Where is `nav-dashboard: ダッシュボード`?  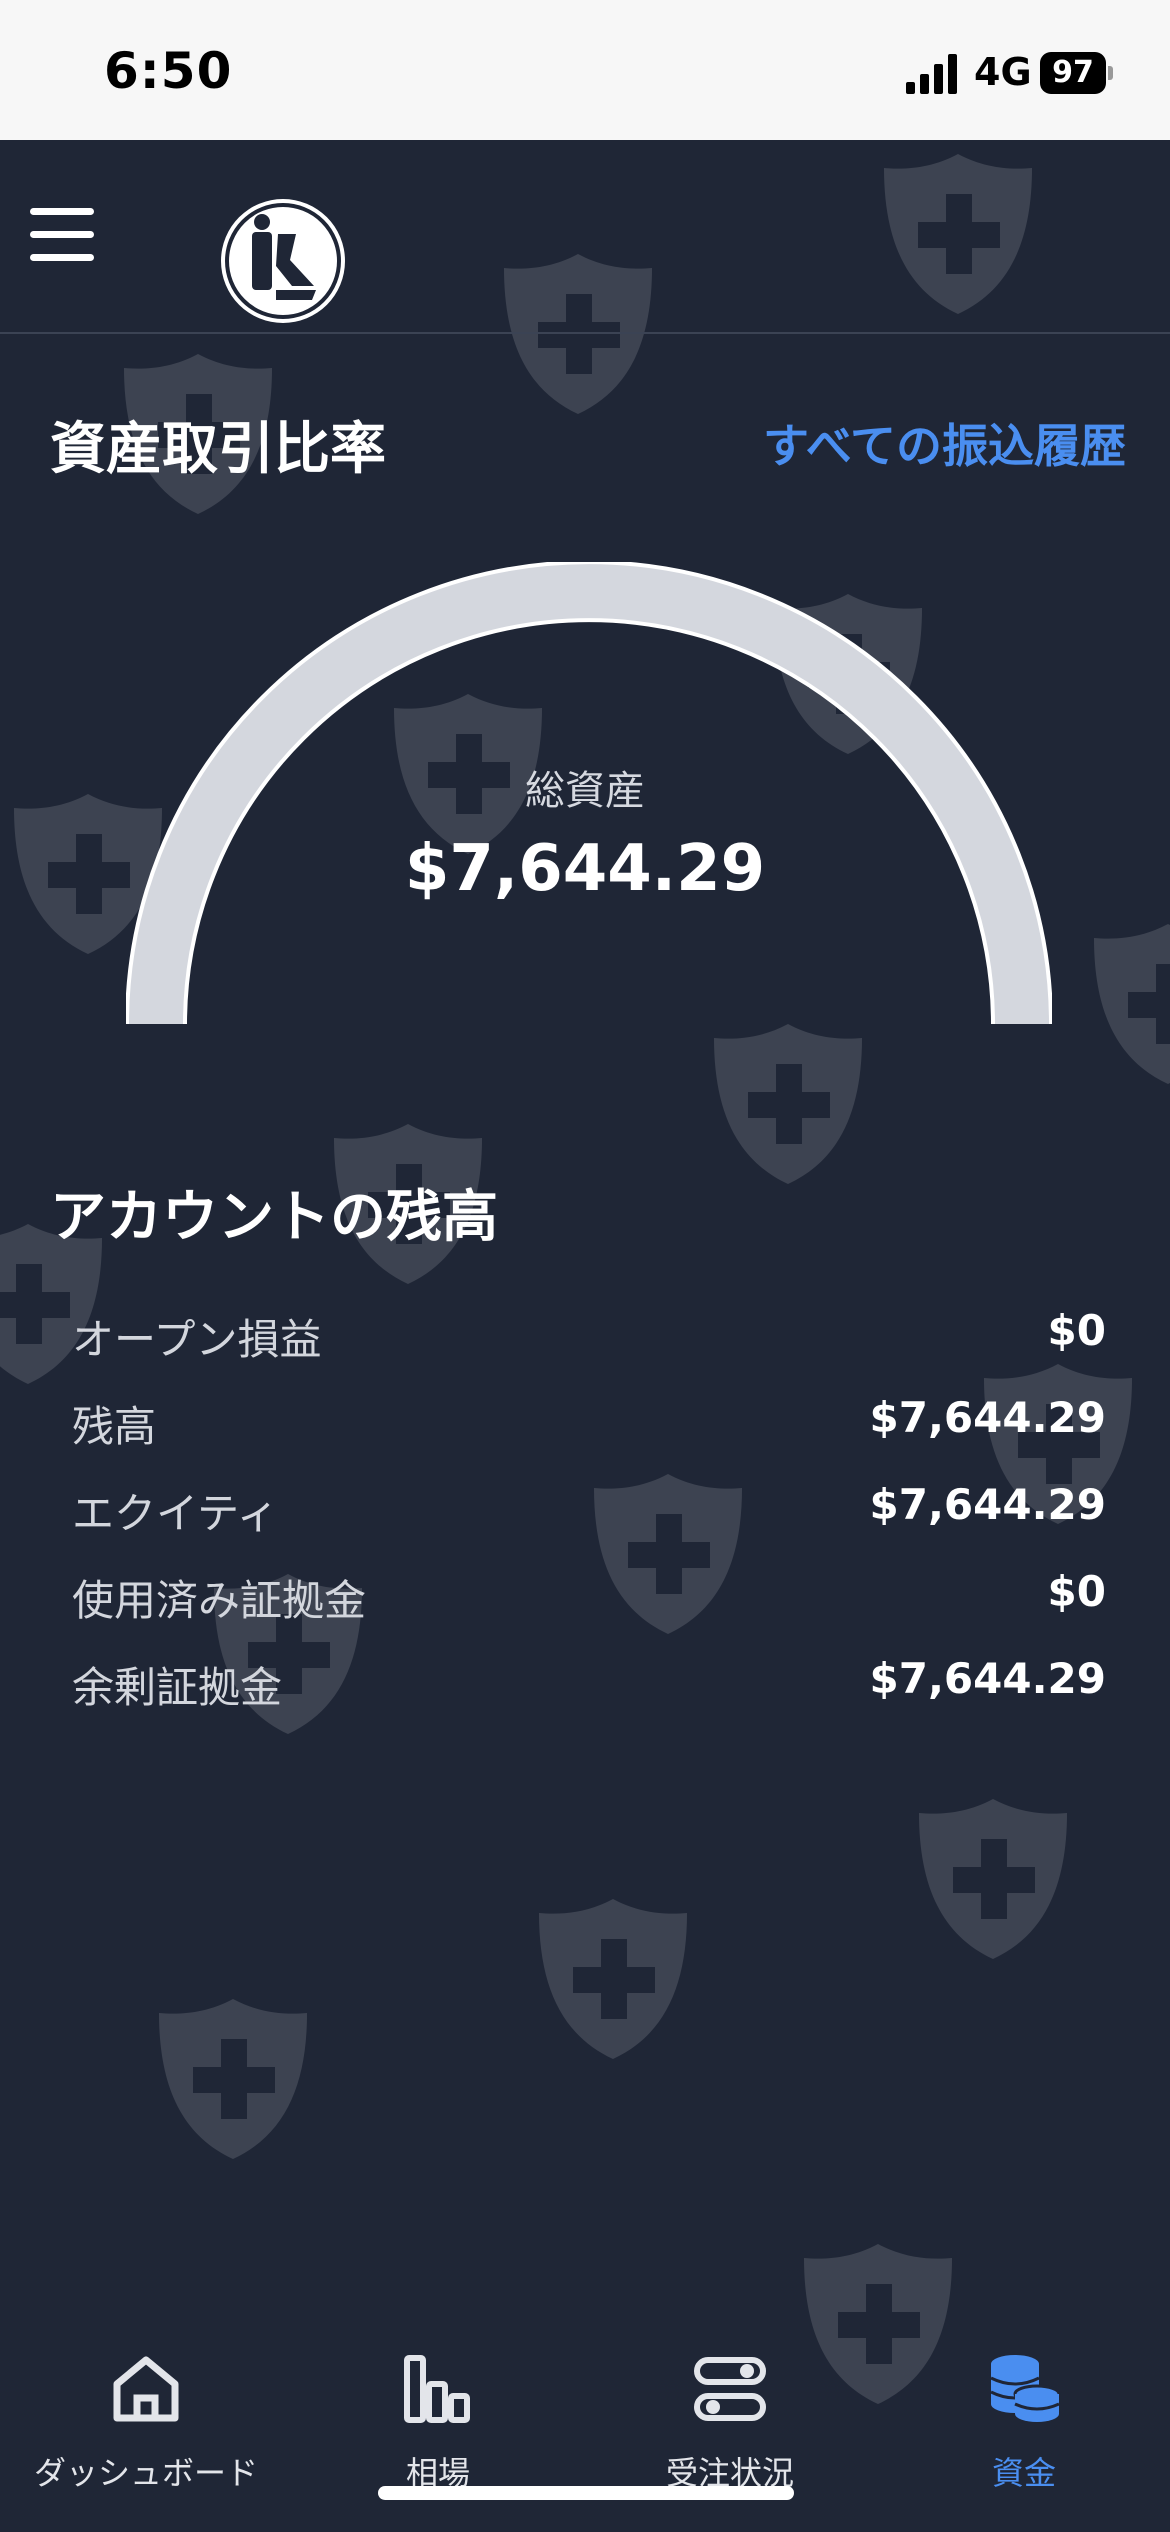 nav-dashboard: ダッシュボード is located at coordinates (146, 2425).